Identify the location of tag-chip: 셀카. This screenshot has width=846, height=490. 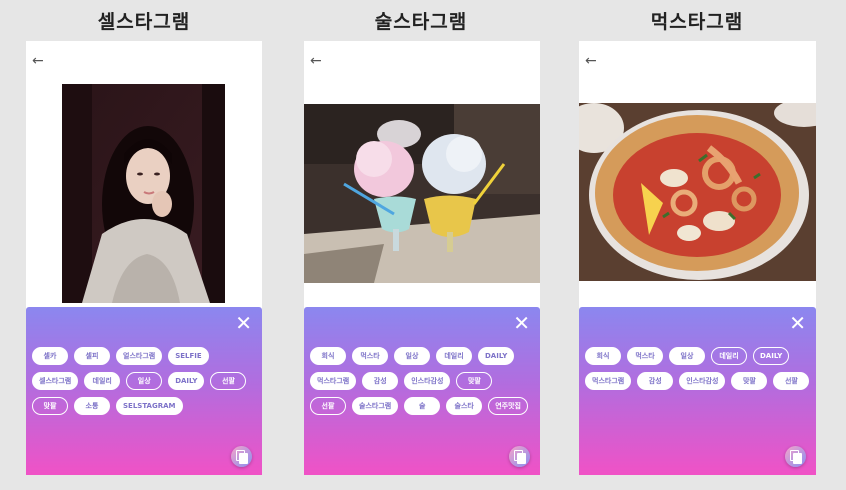
(50, 356).